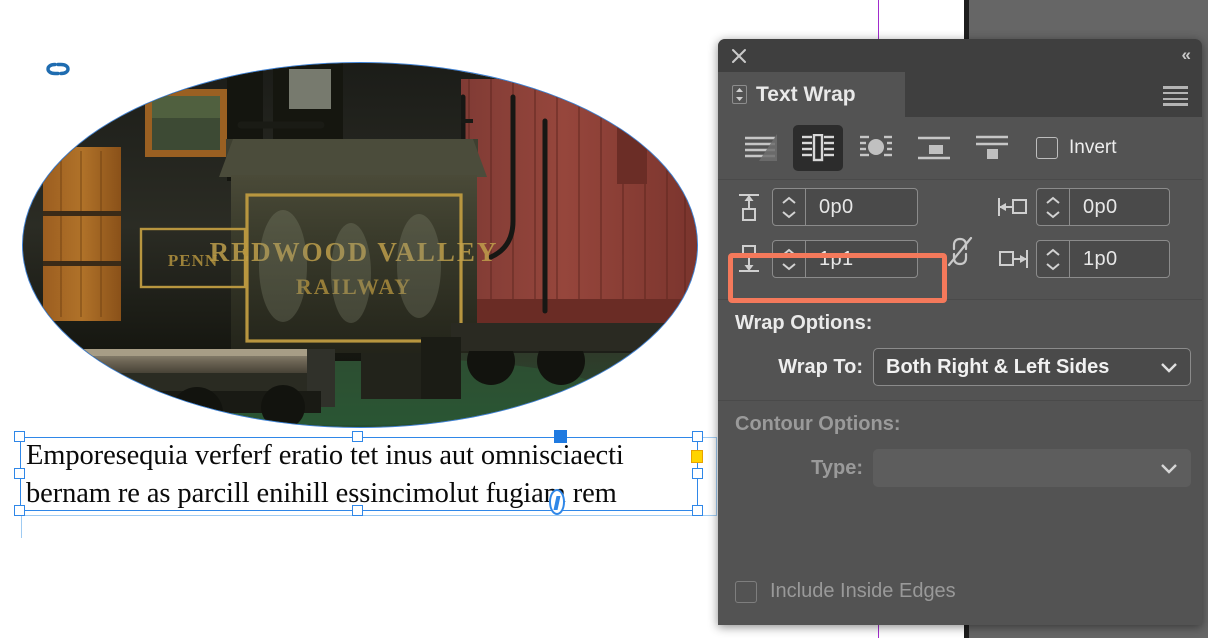  What do you see at coordinates (739, 94) in the screenshot?
I see `panel-grip-icon` at bounding box center [739, 94].